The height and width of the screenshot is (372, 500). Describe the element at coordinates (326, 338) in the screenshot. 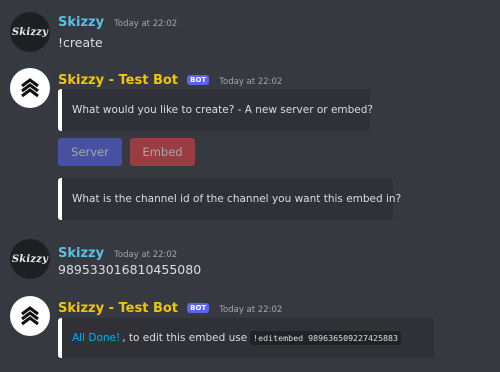

I see `edit-command-code: !editembed 989636509227425883` at that location.